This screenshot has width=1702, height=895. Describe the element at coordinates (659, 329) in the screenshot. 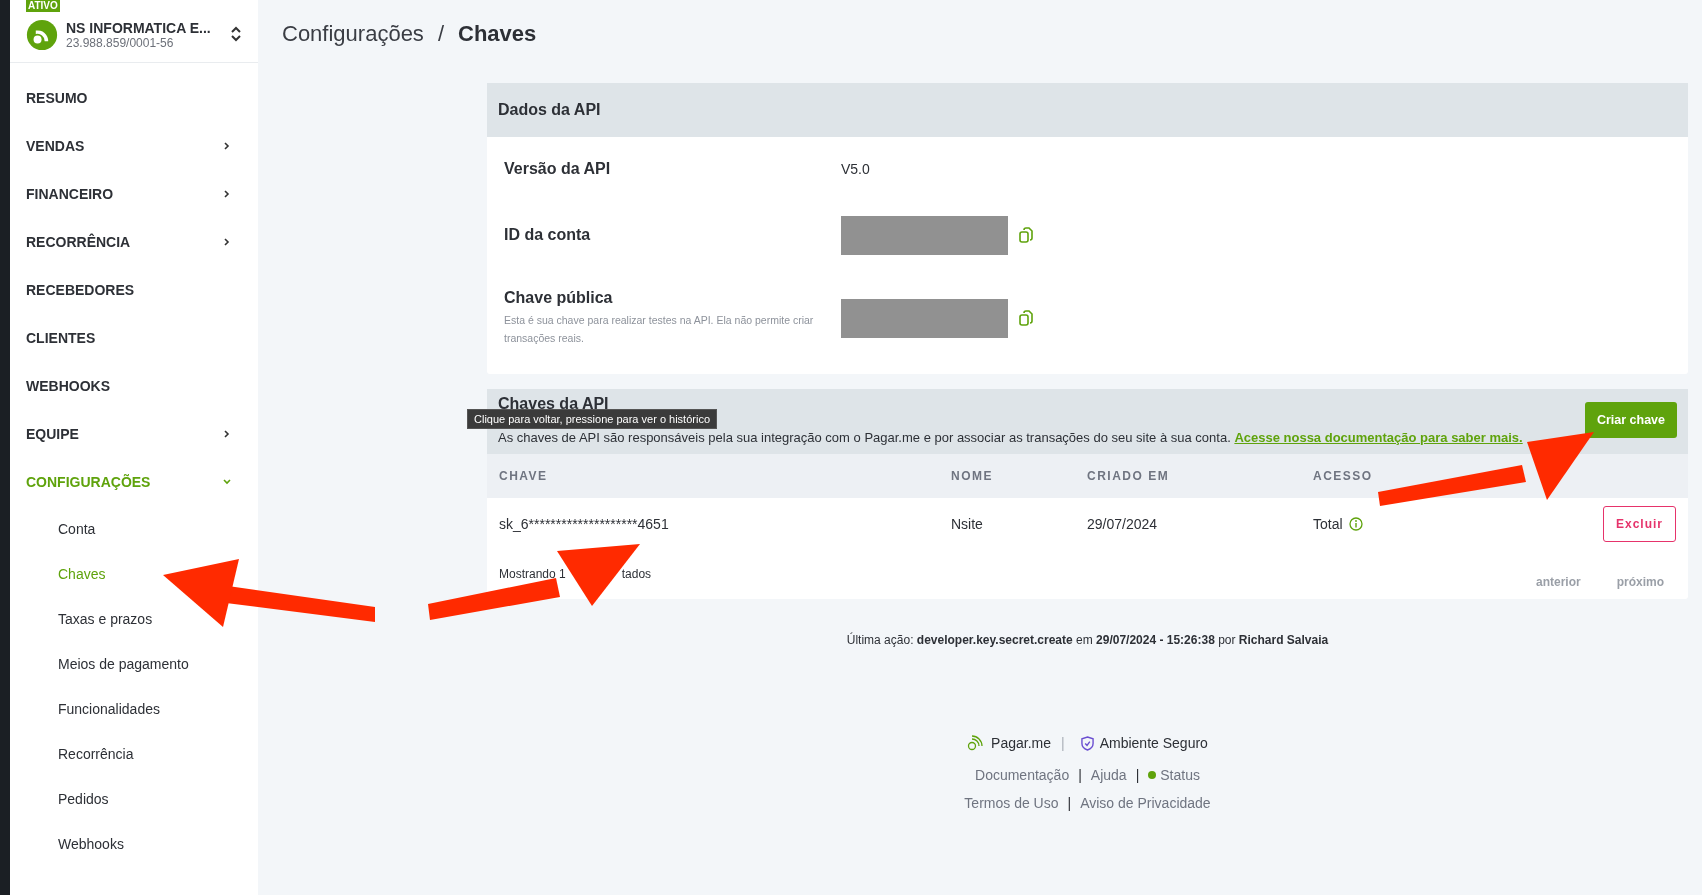

I see `field-description: Esta é sua chave para realizar testes na API. Ela não permite criar transações reais.` at that location.